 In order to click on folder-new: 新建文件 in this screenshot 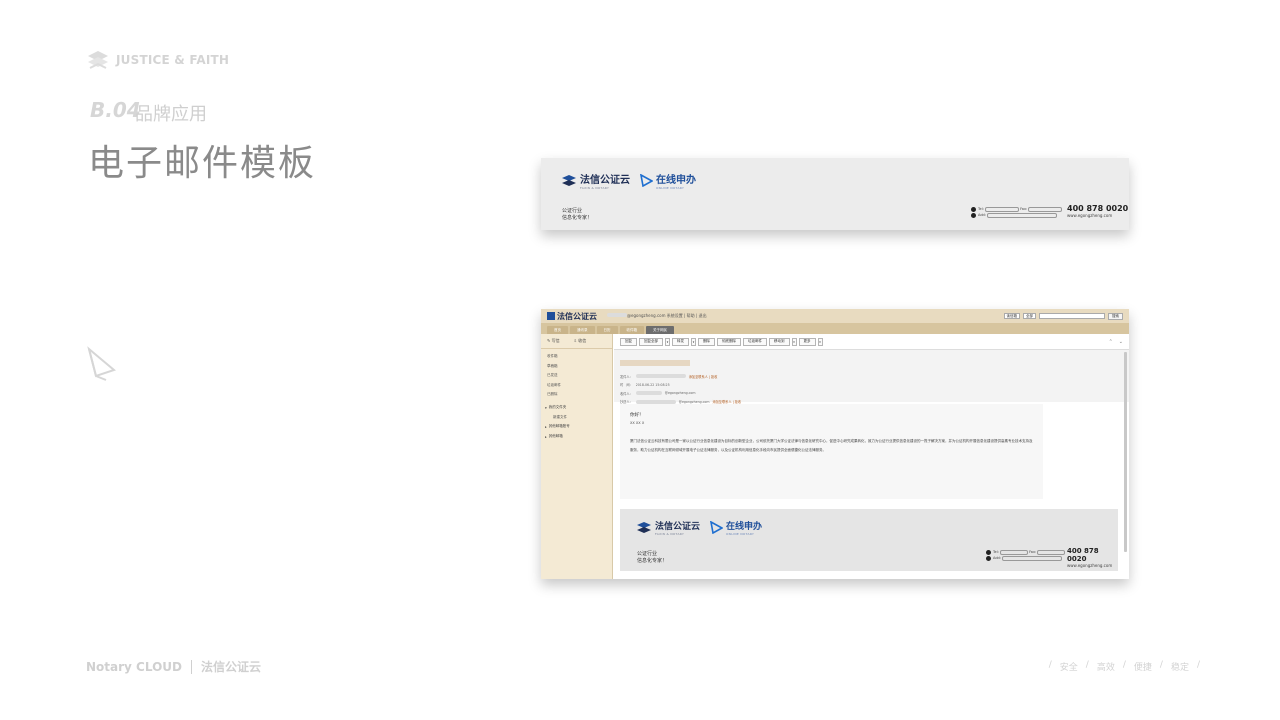, I will do `click(576, 417)`.